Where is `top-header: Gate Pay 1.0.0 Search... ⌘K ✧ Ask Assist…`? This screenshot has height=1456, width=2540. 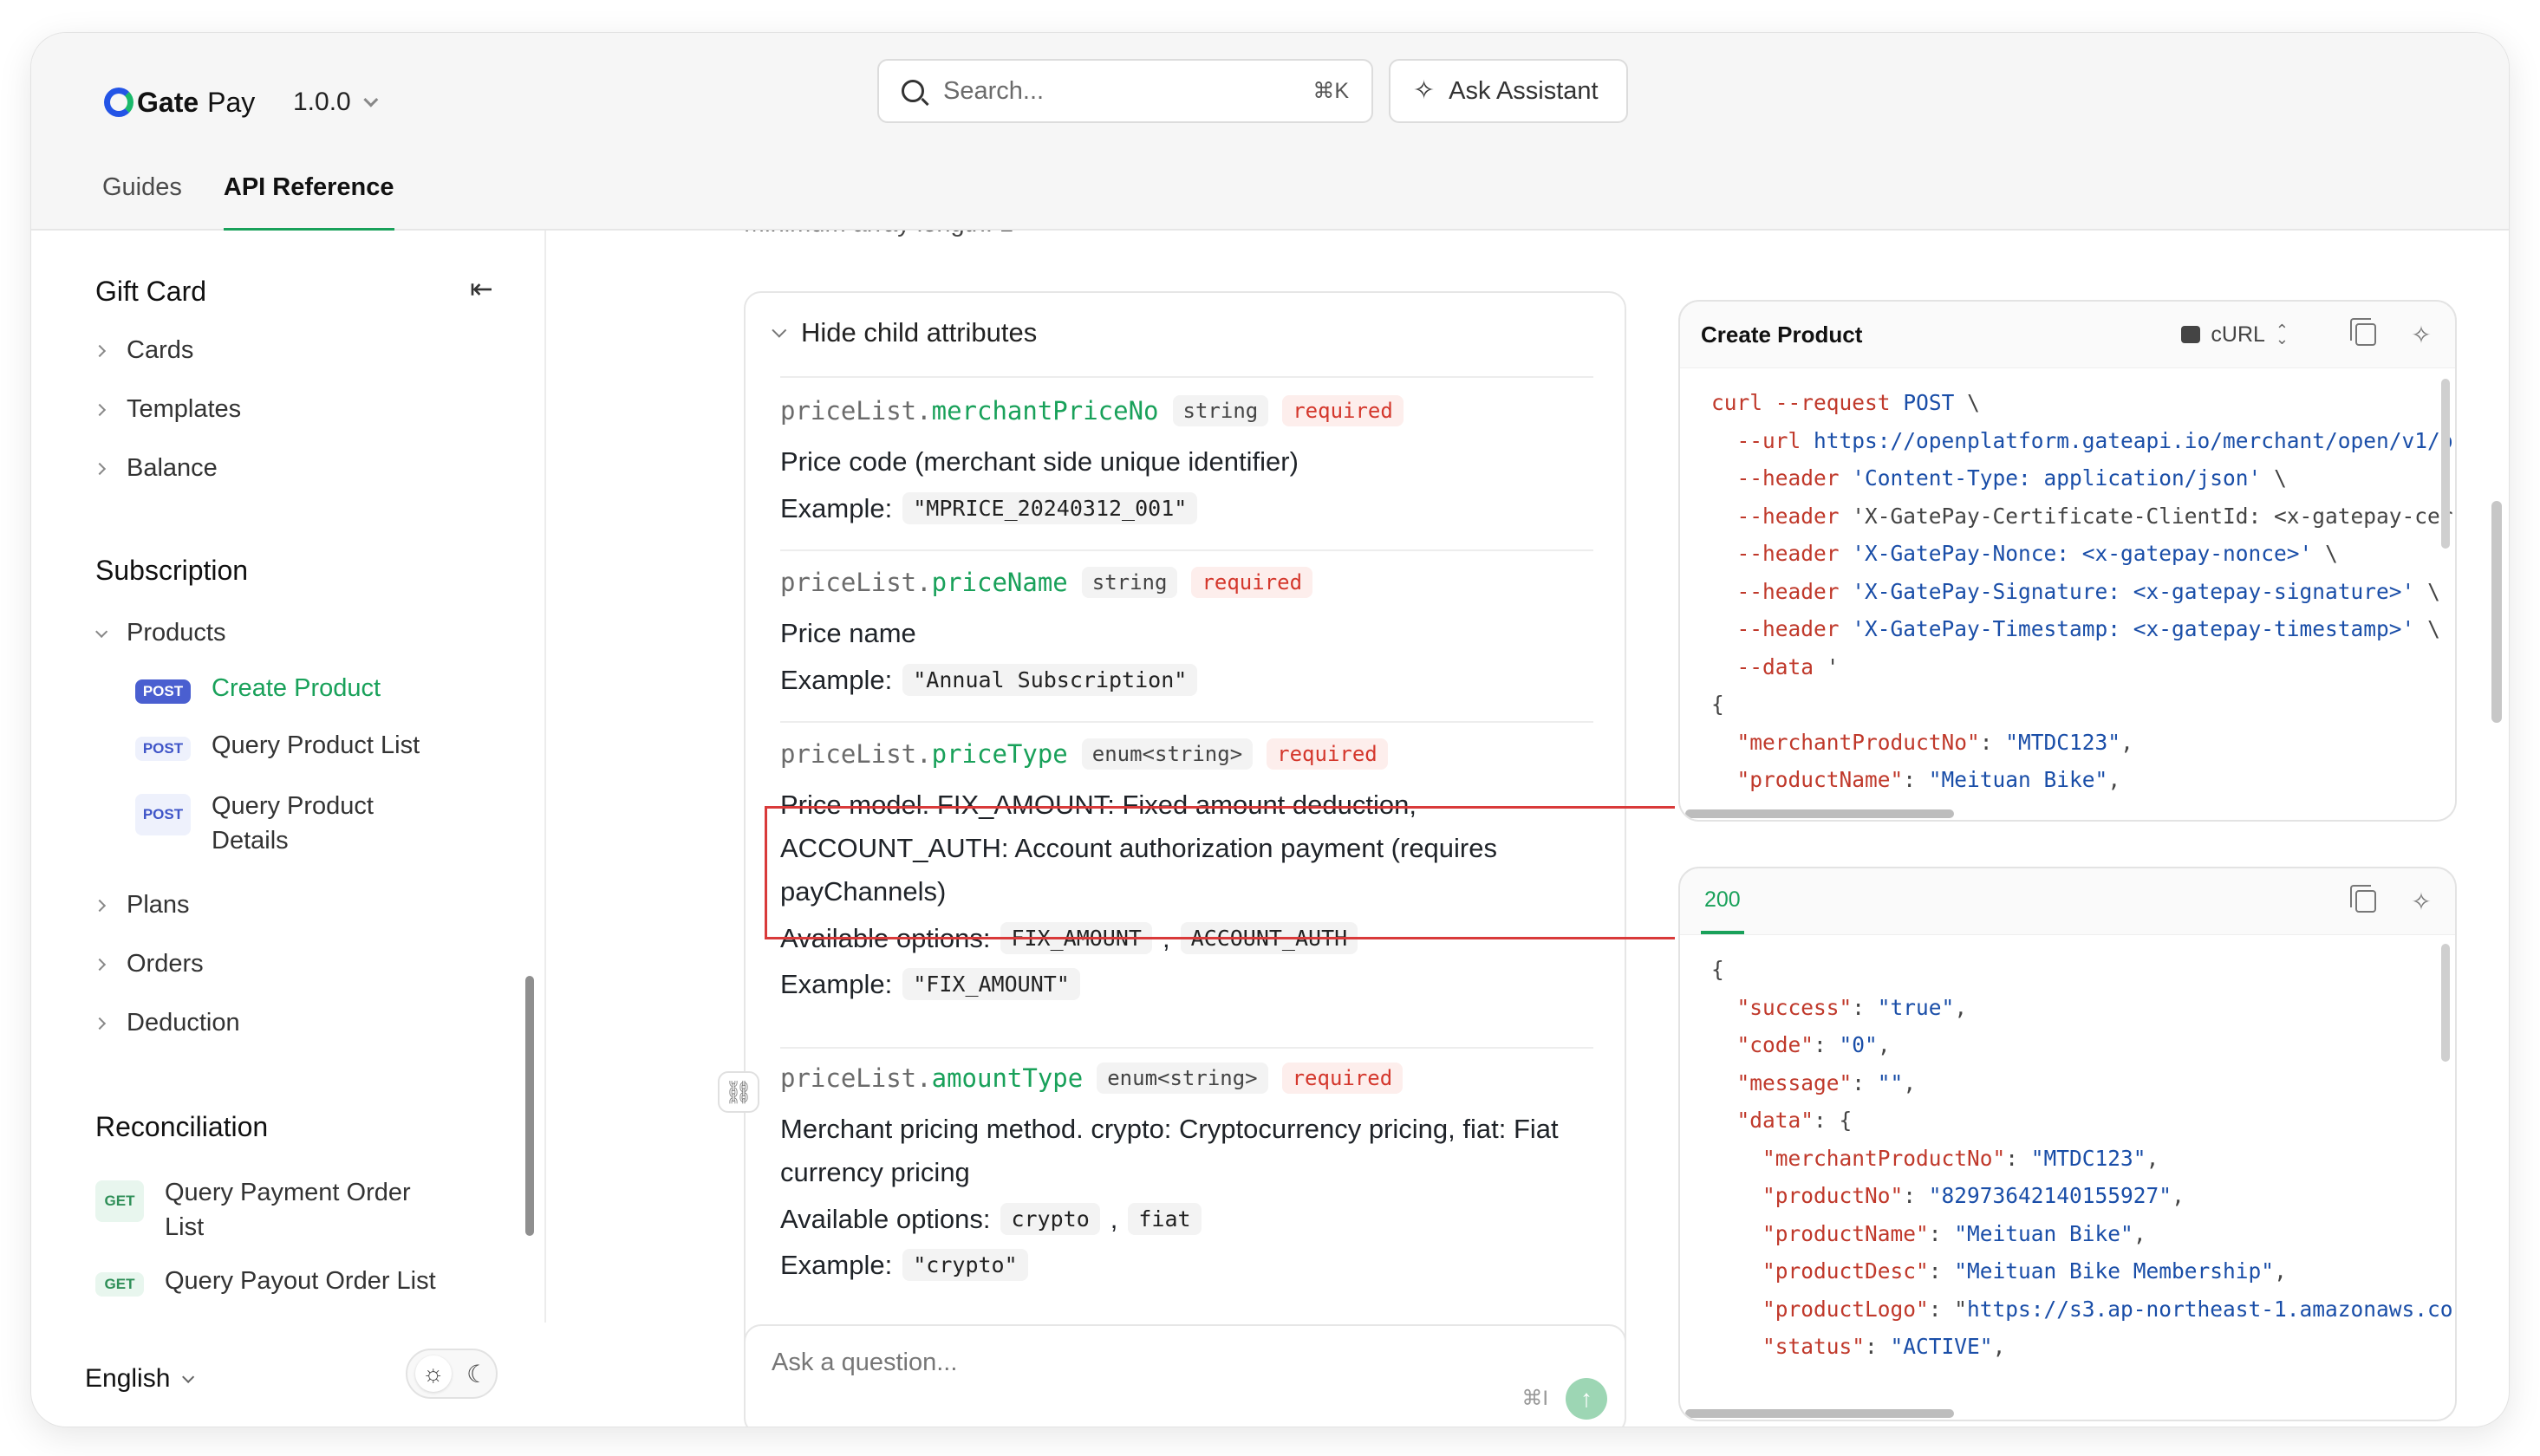 top-header: Gate Pay 1.0.0 Search... ⌘K ✧ Ask Assist… is located at coordinates (1270, 132).